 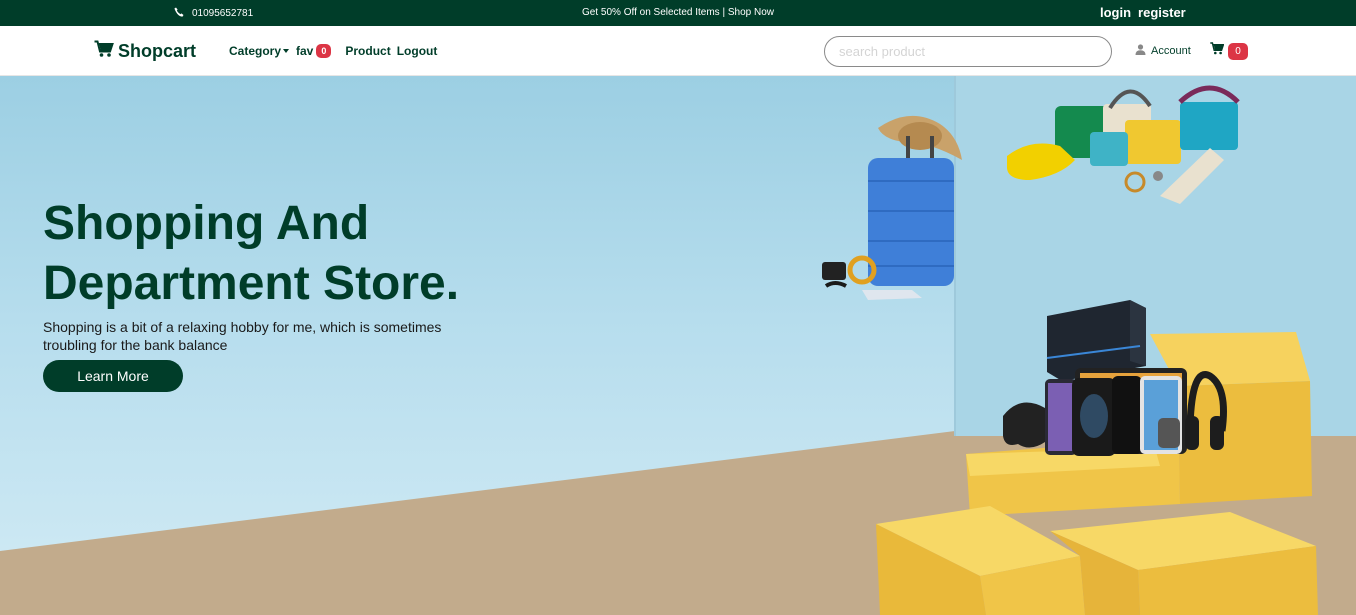 I want to click on promo-text: Get 50% Off on Selected Items | Shop Now, so click(x=678, y=12).